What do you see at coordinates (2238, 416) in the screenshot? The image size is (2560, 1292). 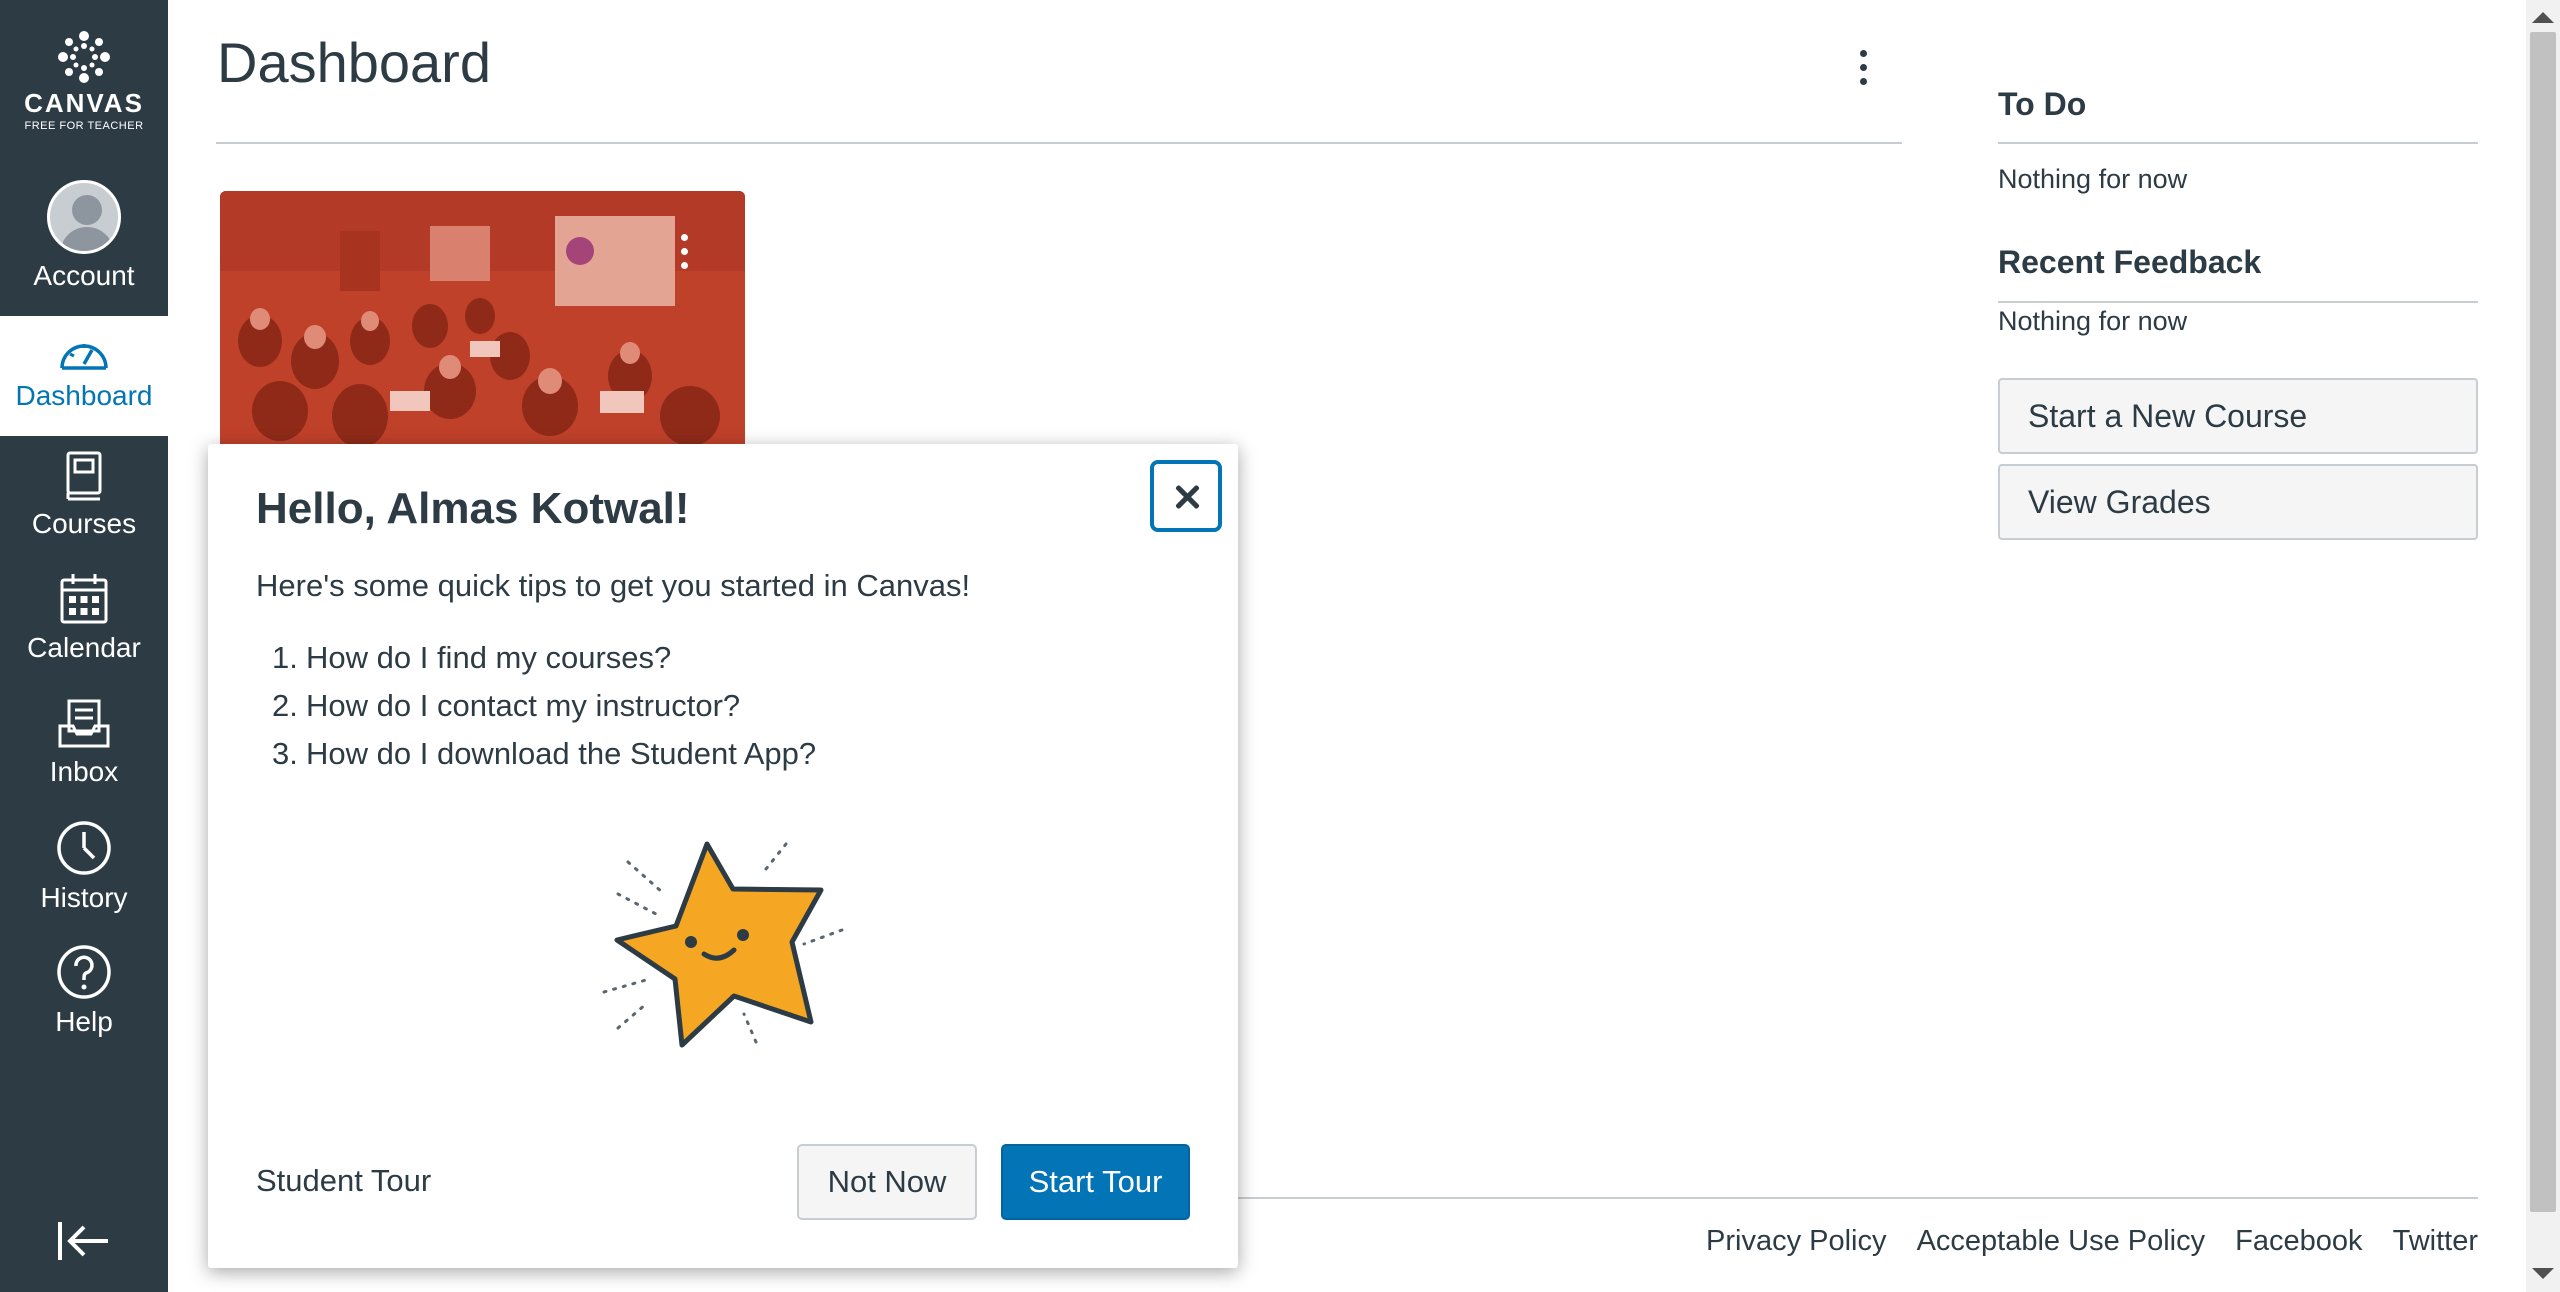 I see `start-new-course-button: Start a New Course` at bounding box center [2238, 416].